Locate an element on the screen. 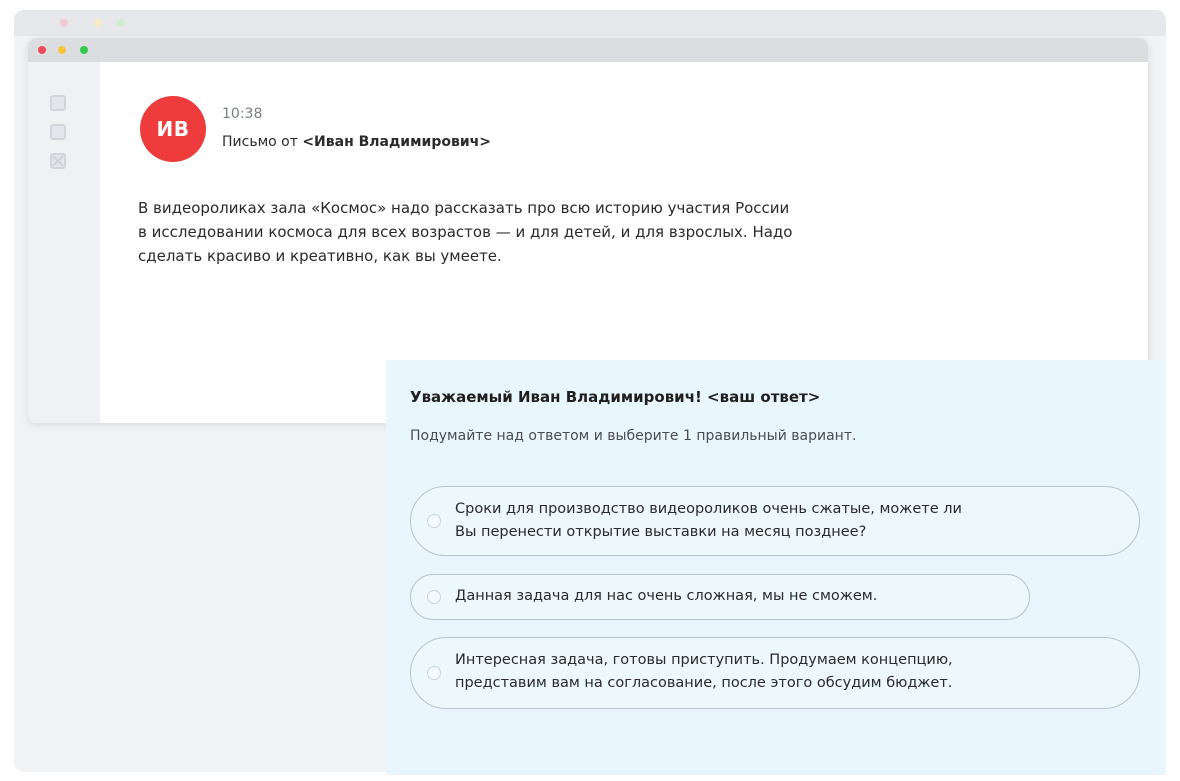 The height and width of the screenshot is (781, 1180). mail-sidebar is located at coordinates (64, 242).